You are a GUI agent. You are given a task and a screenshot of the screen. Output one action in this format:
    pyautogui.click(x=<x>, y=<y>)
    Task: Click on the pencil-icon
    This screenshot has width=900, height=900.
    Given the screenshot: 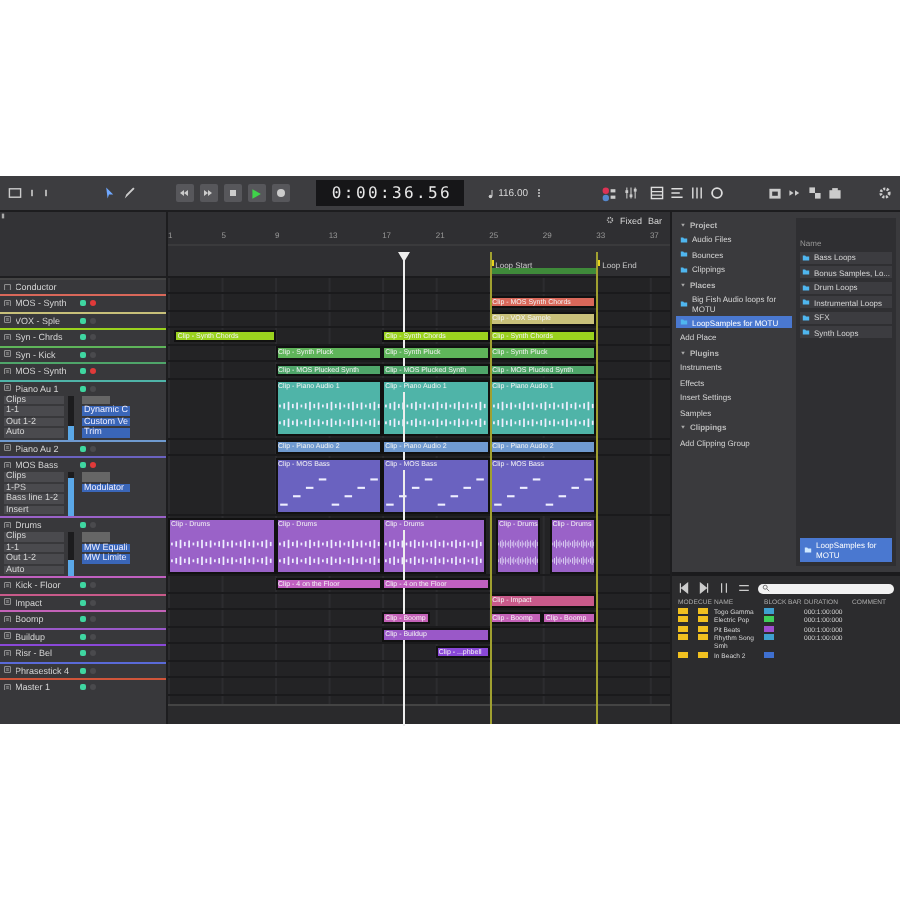 What is the action you would take?
    pyautogui.click(x=129, y=193)
    